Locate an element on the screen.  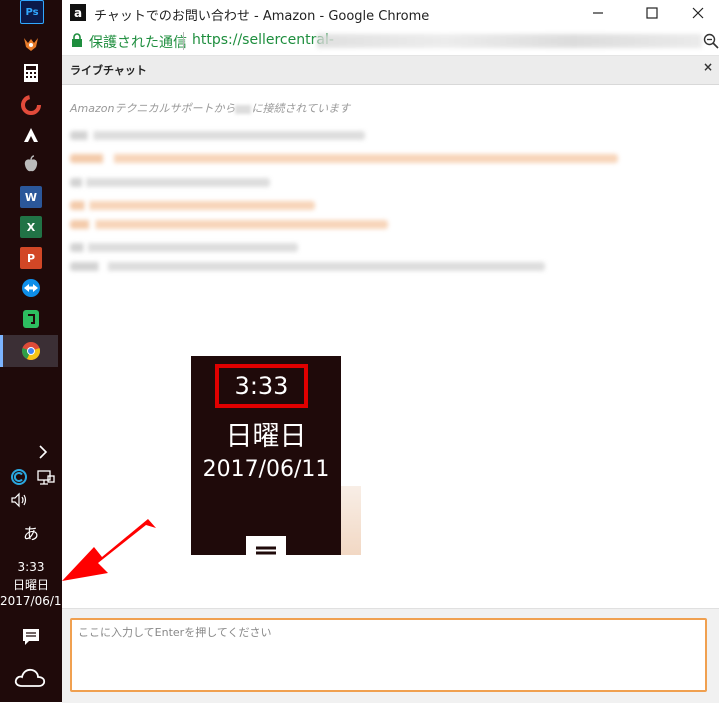
chat-input-area is located at coordinates (390, 655).